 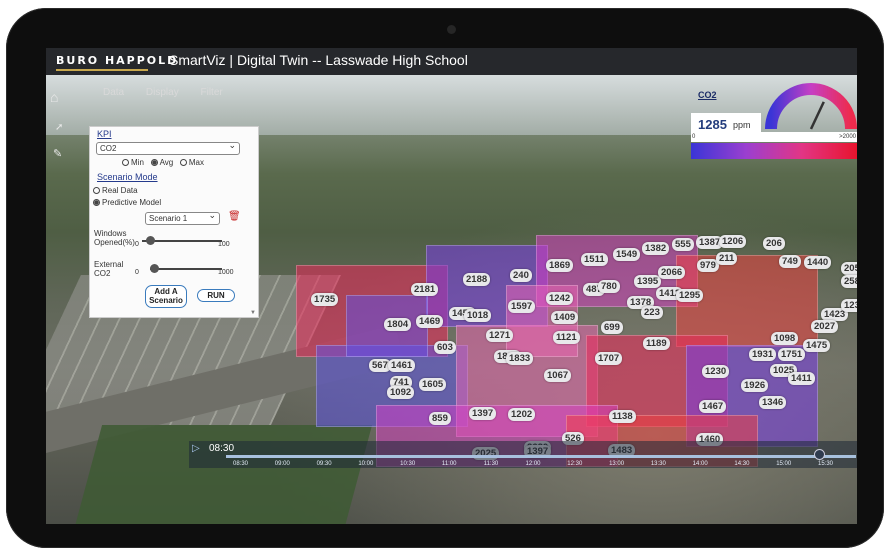 What do you see at coordinates (522, 414) in the screenshot?
I see `zone-value-label: 1202` at bounding box center [522, 414].